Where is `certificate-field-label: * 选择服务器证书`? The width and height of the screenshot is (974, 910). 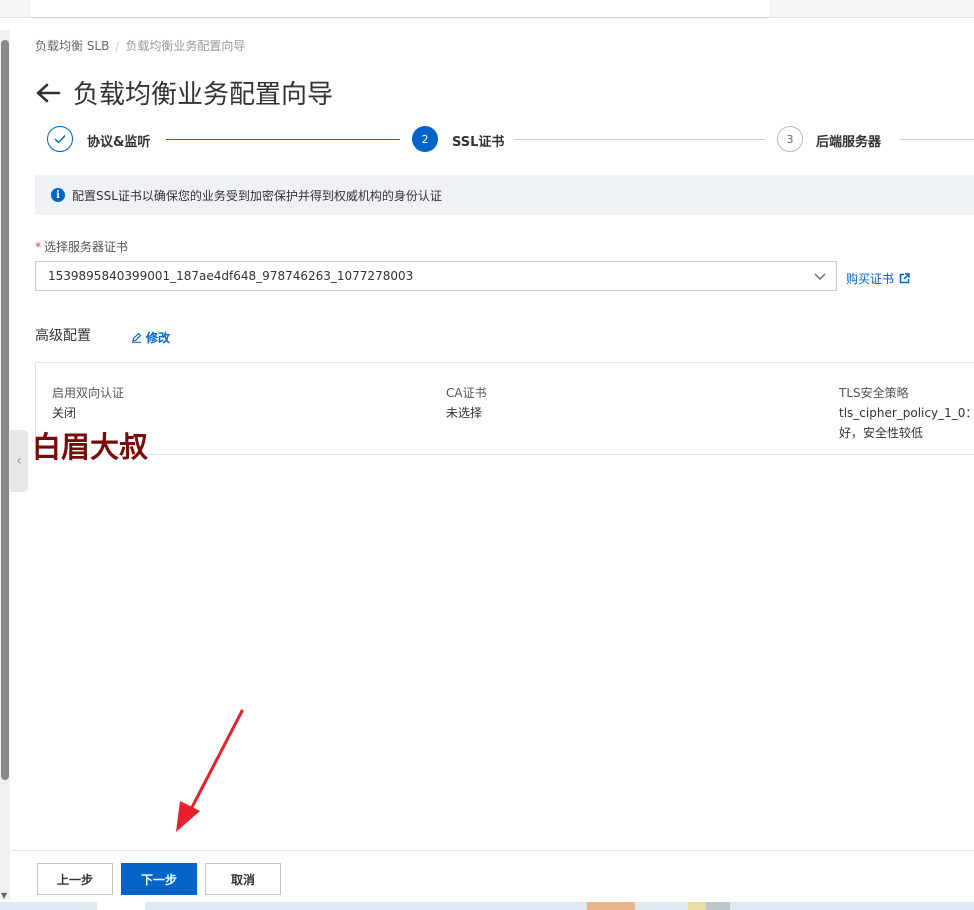 certificate-field-label: * 选择服务器证书 is located at coordinates (81, 246).